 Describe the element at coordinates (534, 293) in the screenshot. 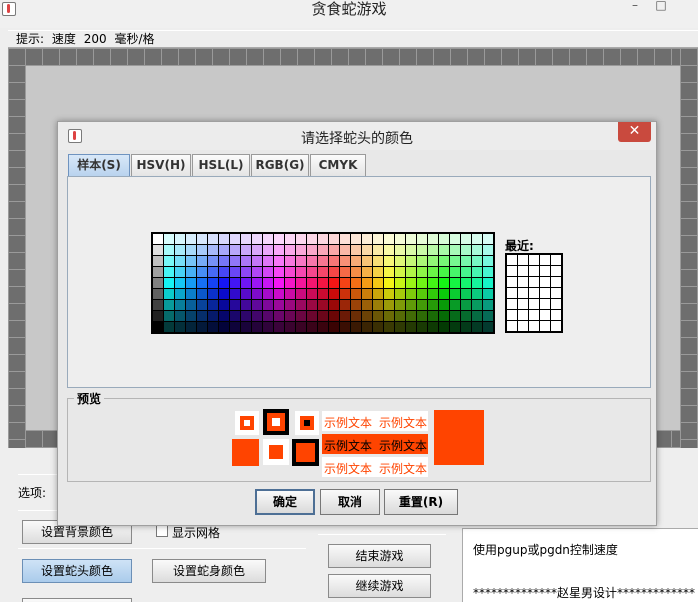

I see `recent-swatch-grid` at that location.